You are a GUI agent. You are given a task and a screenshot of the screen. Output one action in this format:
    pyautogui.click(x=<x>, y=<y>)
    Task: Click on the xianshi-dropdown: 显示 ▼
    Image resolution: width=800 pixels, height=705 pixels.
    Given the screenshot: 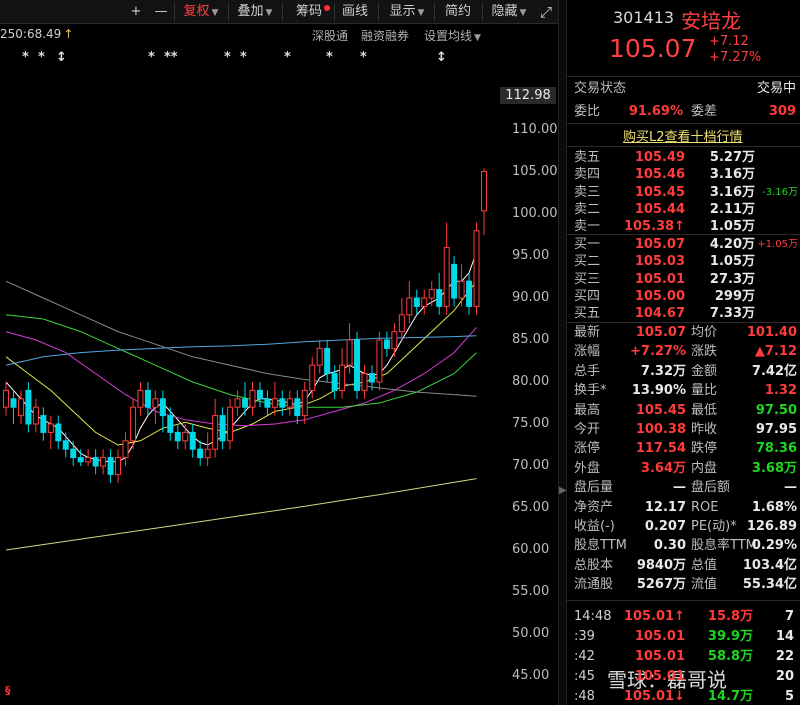 What is the action you would take?
    pyautogui.click(x=407, y=12)
    